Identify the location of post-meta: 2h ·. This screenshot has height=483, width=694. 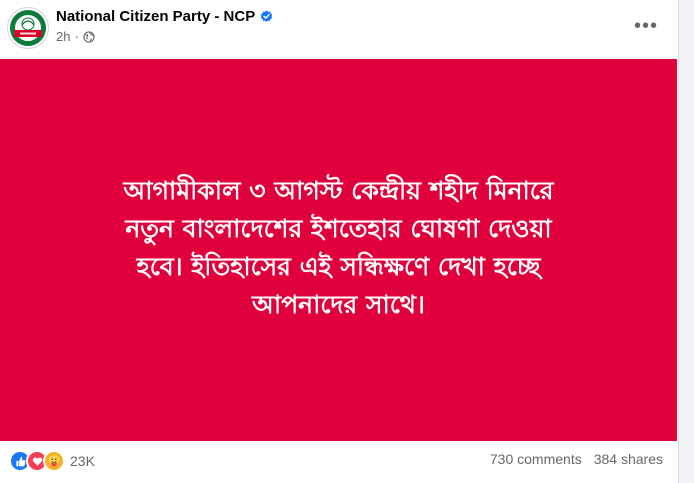
(75, 36).